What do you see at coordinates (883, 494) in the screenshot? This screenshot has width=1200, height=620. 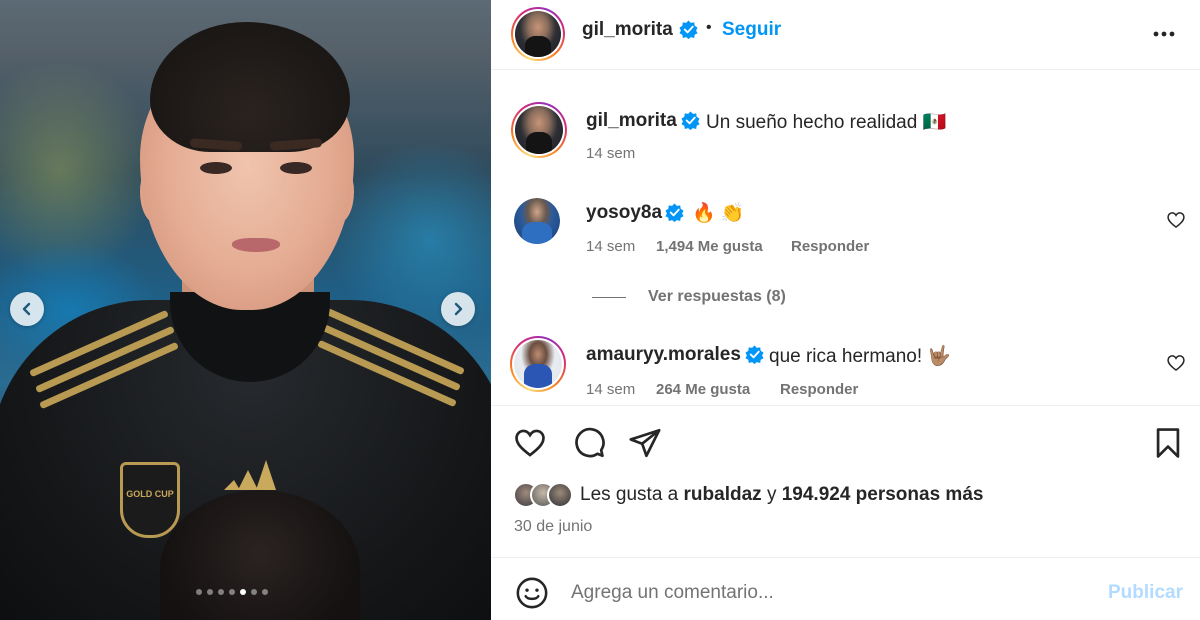 I see `likes-count: 194.924 personas más` at bounding box center [883, 494].